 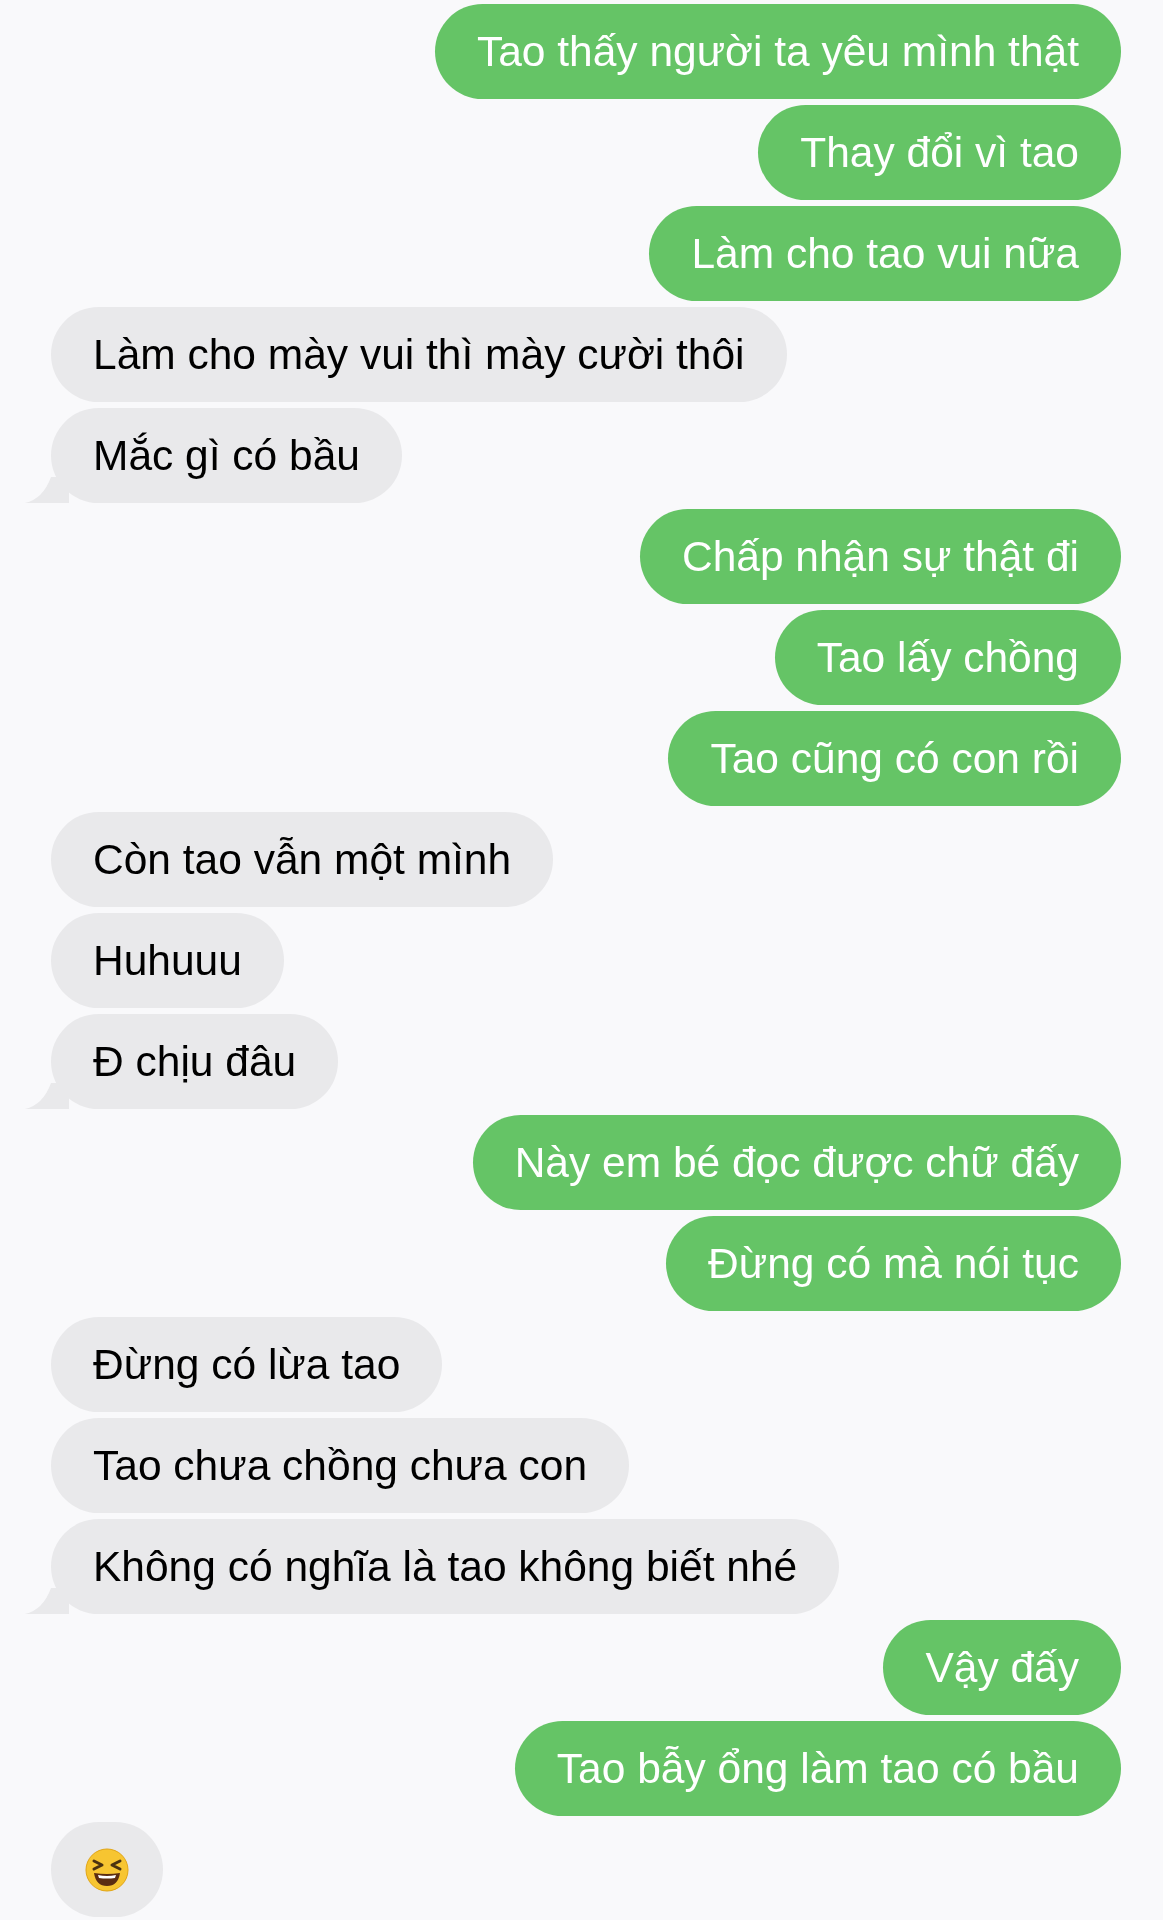 What do you see at coordinates (340, 1465) in the screenshot?
I see `message-bubble: Tao chưa chồng chưa con` at bounding box center [340, 1465].